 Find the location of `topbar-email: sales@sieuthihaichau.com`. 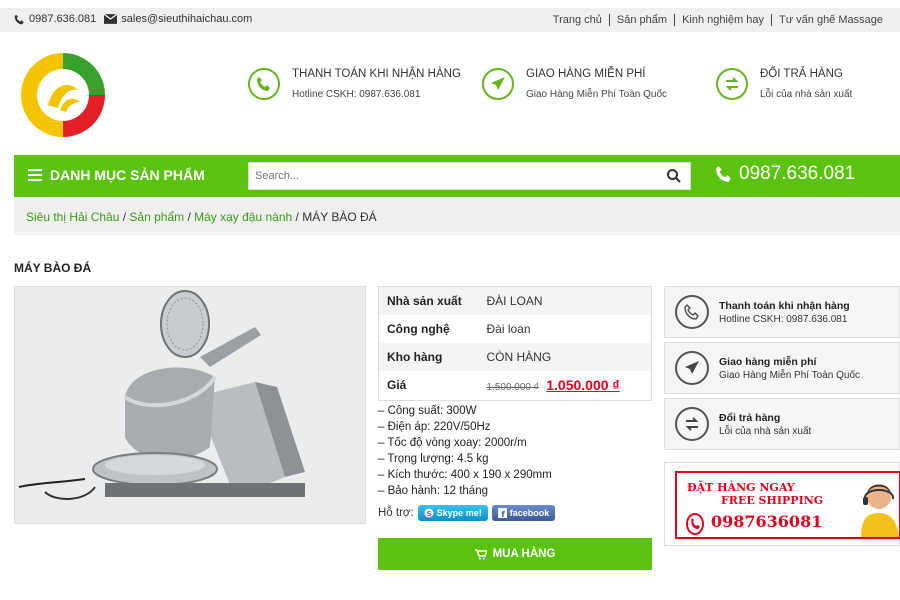

topbar-email: sales@sieuthihaichau.com is located at coordinates (178, 19).